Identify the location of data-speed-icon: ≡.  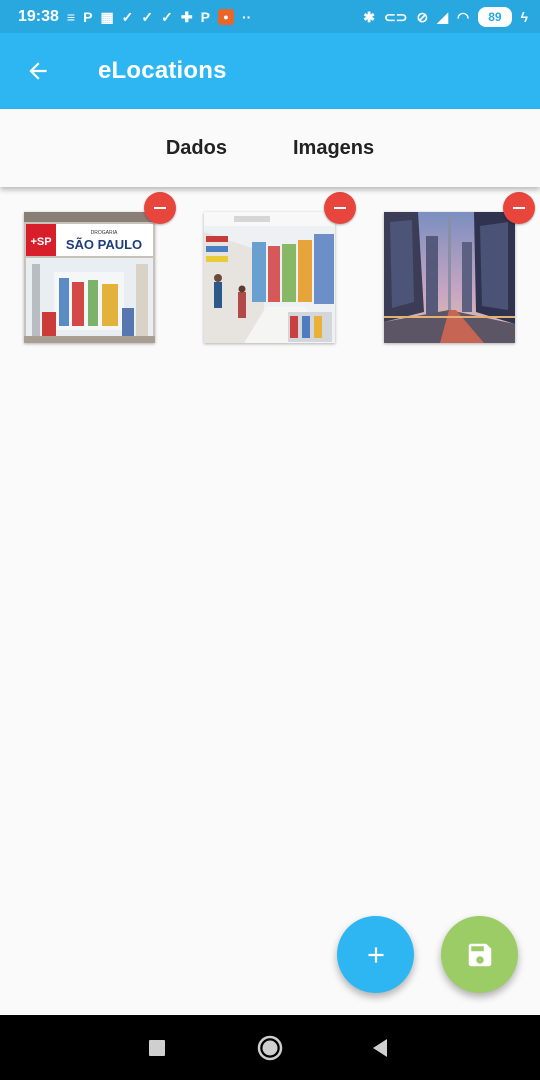
(71, 16).